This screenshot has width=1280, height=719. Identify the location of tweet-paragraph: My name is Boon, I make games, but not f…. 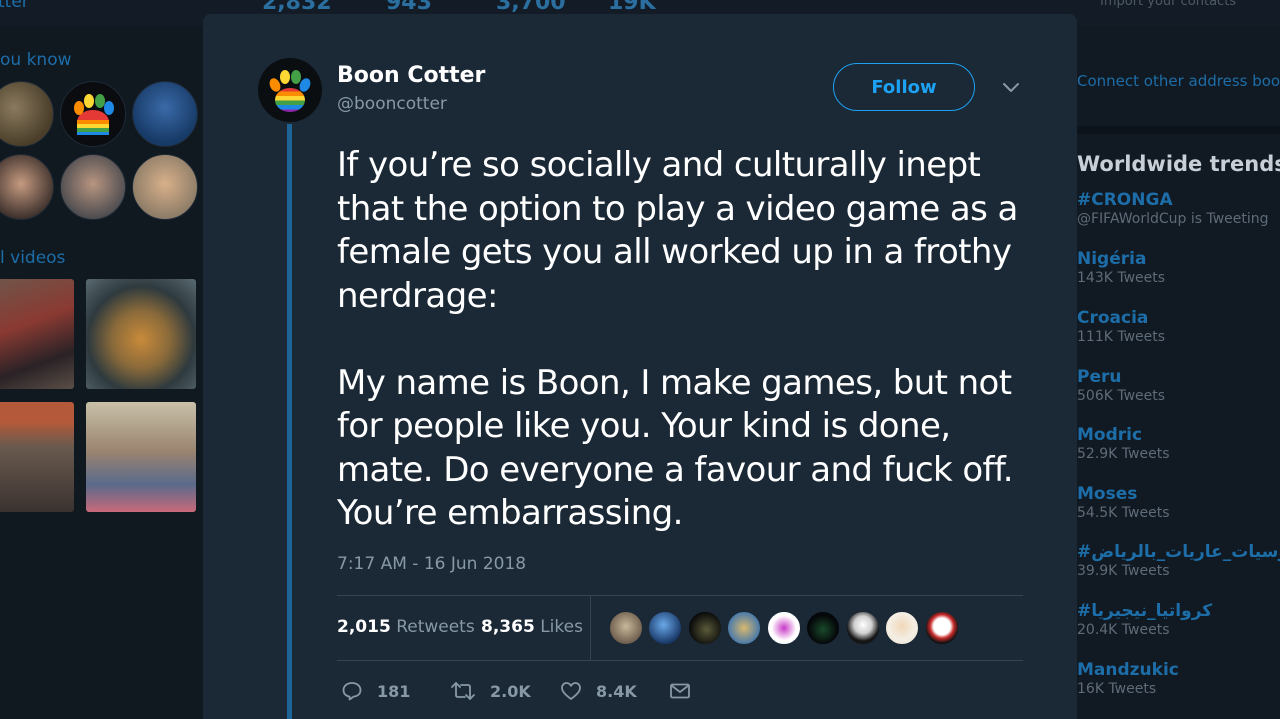
(675, 448).